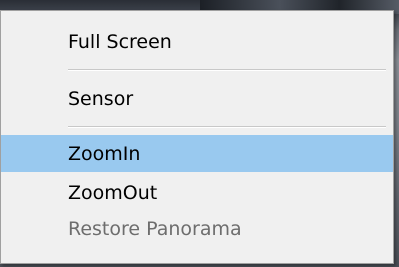 The image size is (399, 267). I want to click on menu-item-zoom-in: ZoomIn, so click(197, 153).